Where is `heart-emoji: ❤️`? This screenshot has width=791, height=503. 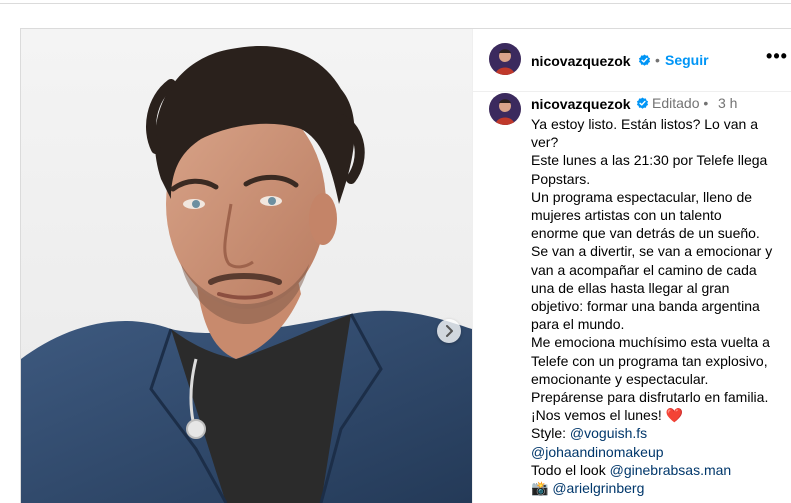 heart-emoji: ❤️ is located at coordinates (674, 415).